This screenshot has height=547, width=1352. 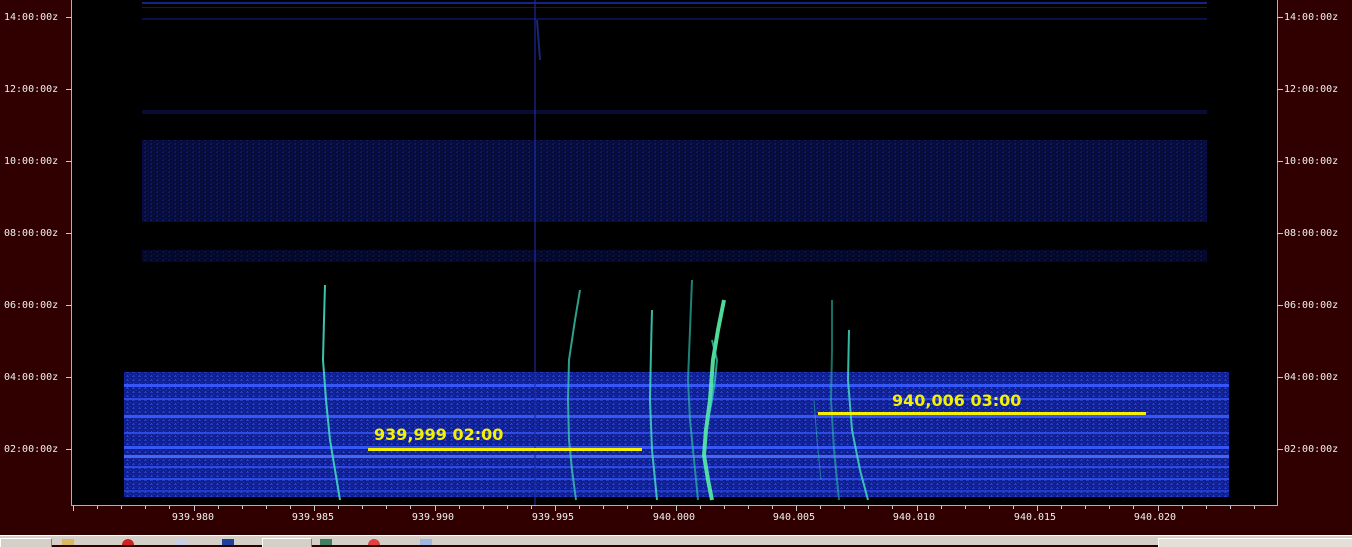 I want to click on x-axis-line, so click(x=674, y=505).